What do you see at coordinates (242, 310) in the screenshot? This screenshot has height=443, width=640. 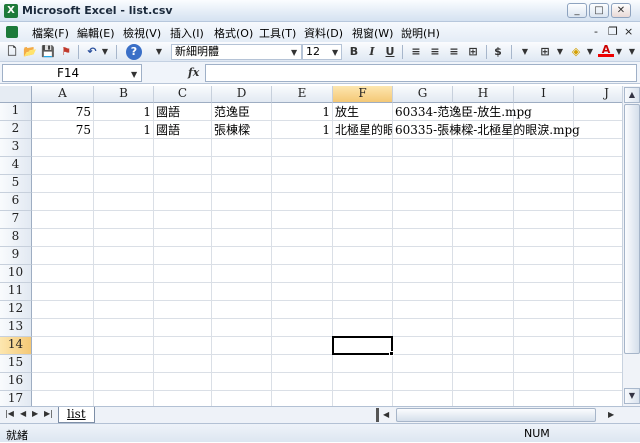 I see `cell-D12` at bounding box center [242, 310].